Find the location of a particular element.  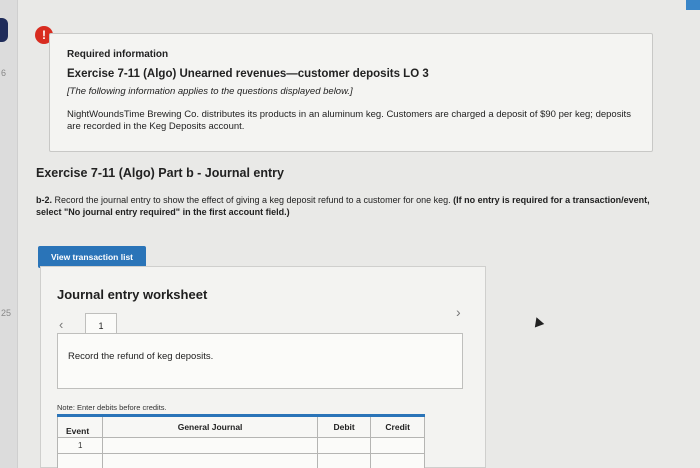

table-row is located at coordinates (240, 460).